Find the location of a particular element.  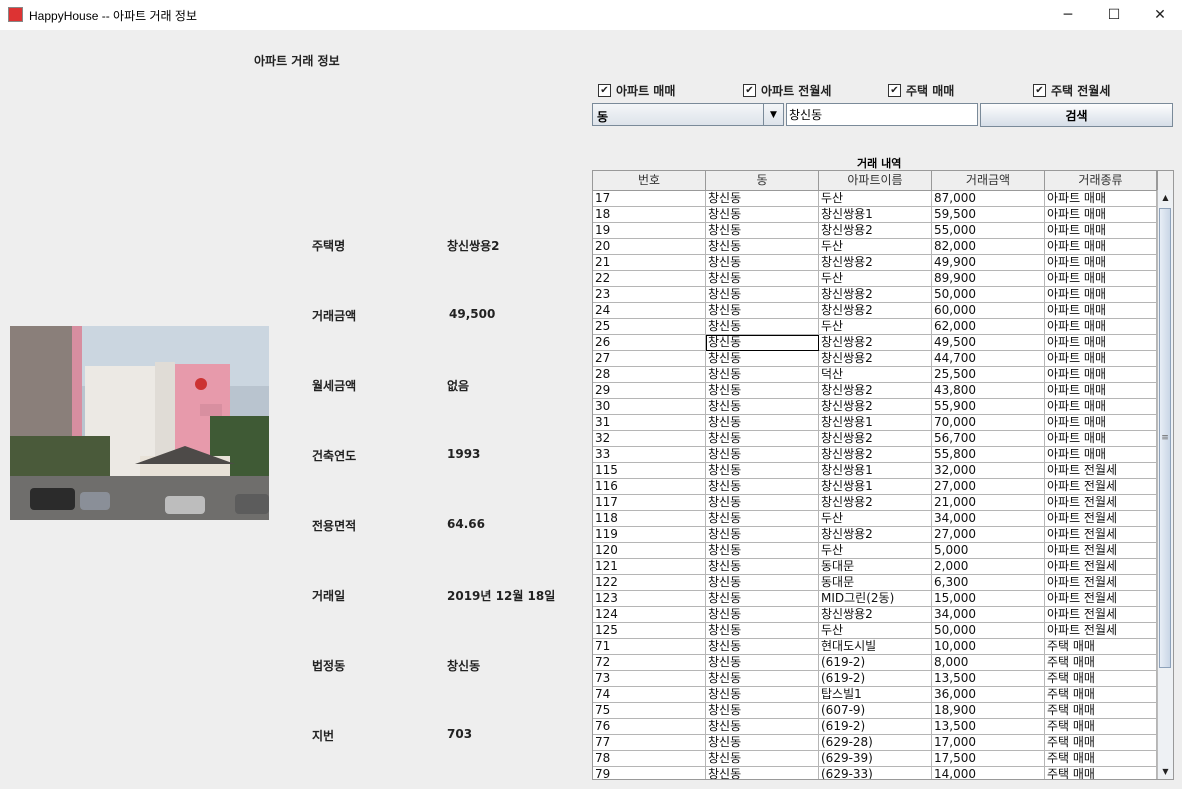

filter-apt-rent: ✔ 아파트 전월세 is located at coordinates (787, 90).